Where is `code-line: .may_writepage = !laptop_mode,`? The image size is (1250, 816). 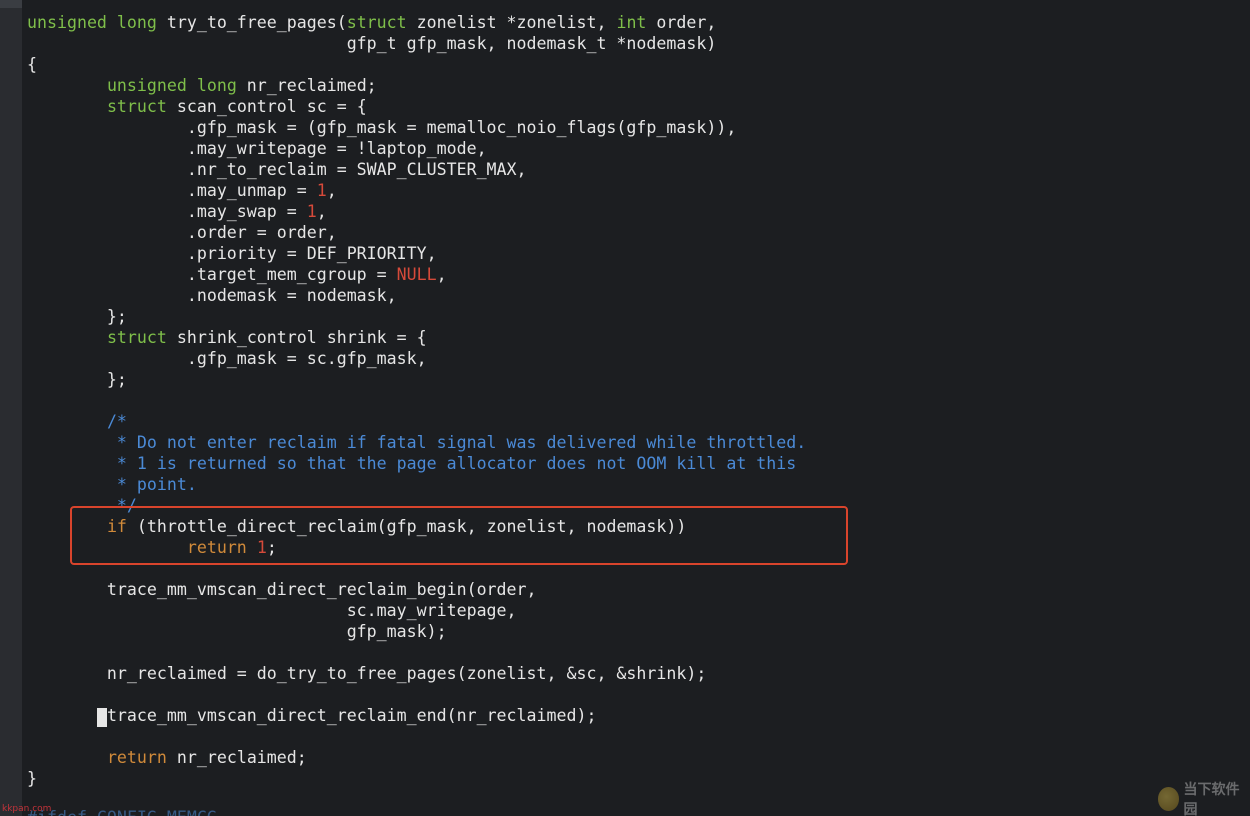
code-line: .may_writepage = !laptop_mode, is located at coordinates (416, 148).